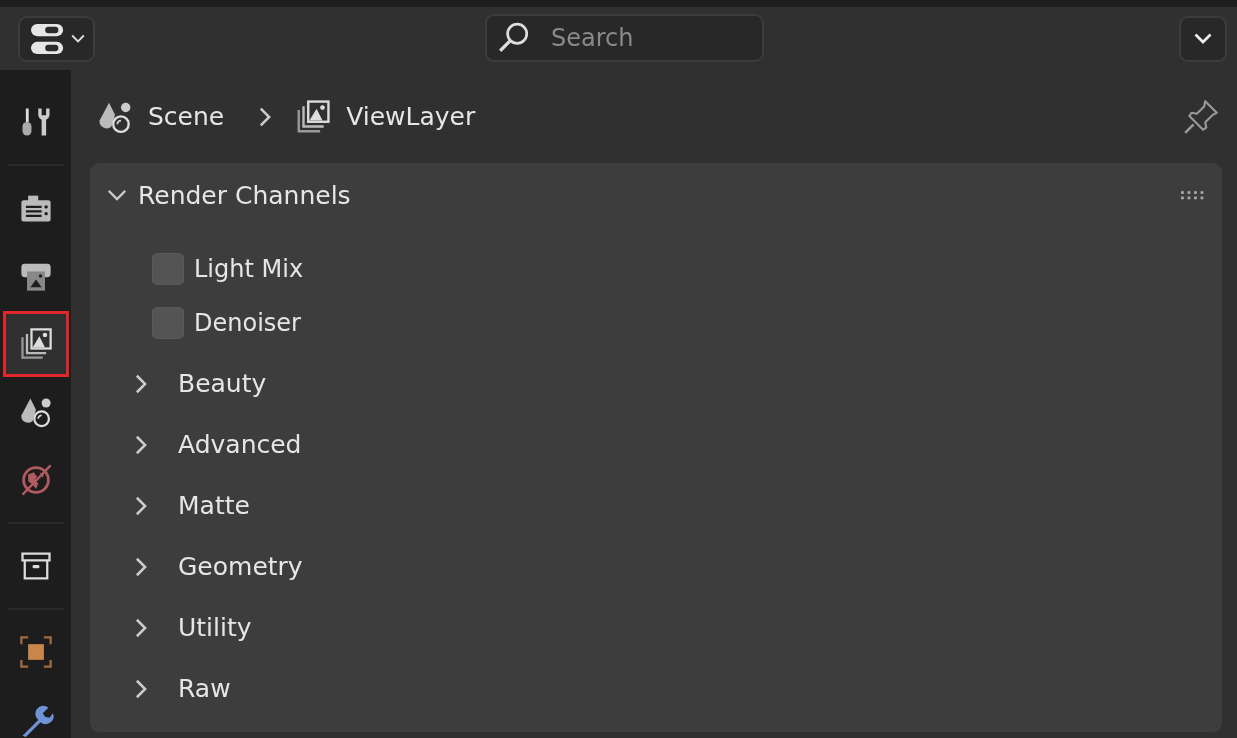 This screenshot has height=738, width=1237. I want to click on search-field: Search, so click(624, 38).